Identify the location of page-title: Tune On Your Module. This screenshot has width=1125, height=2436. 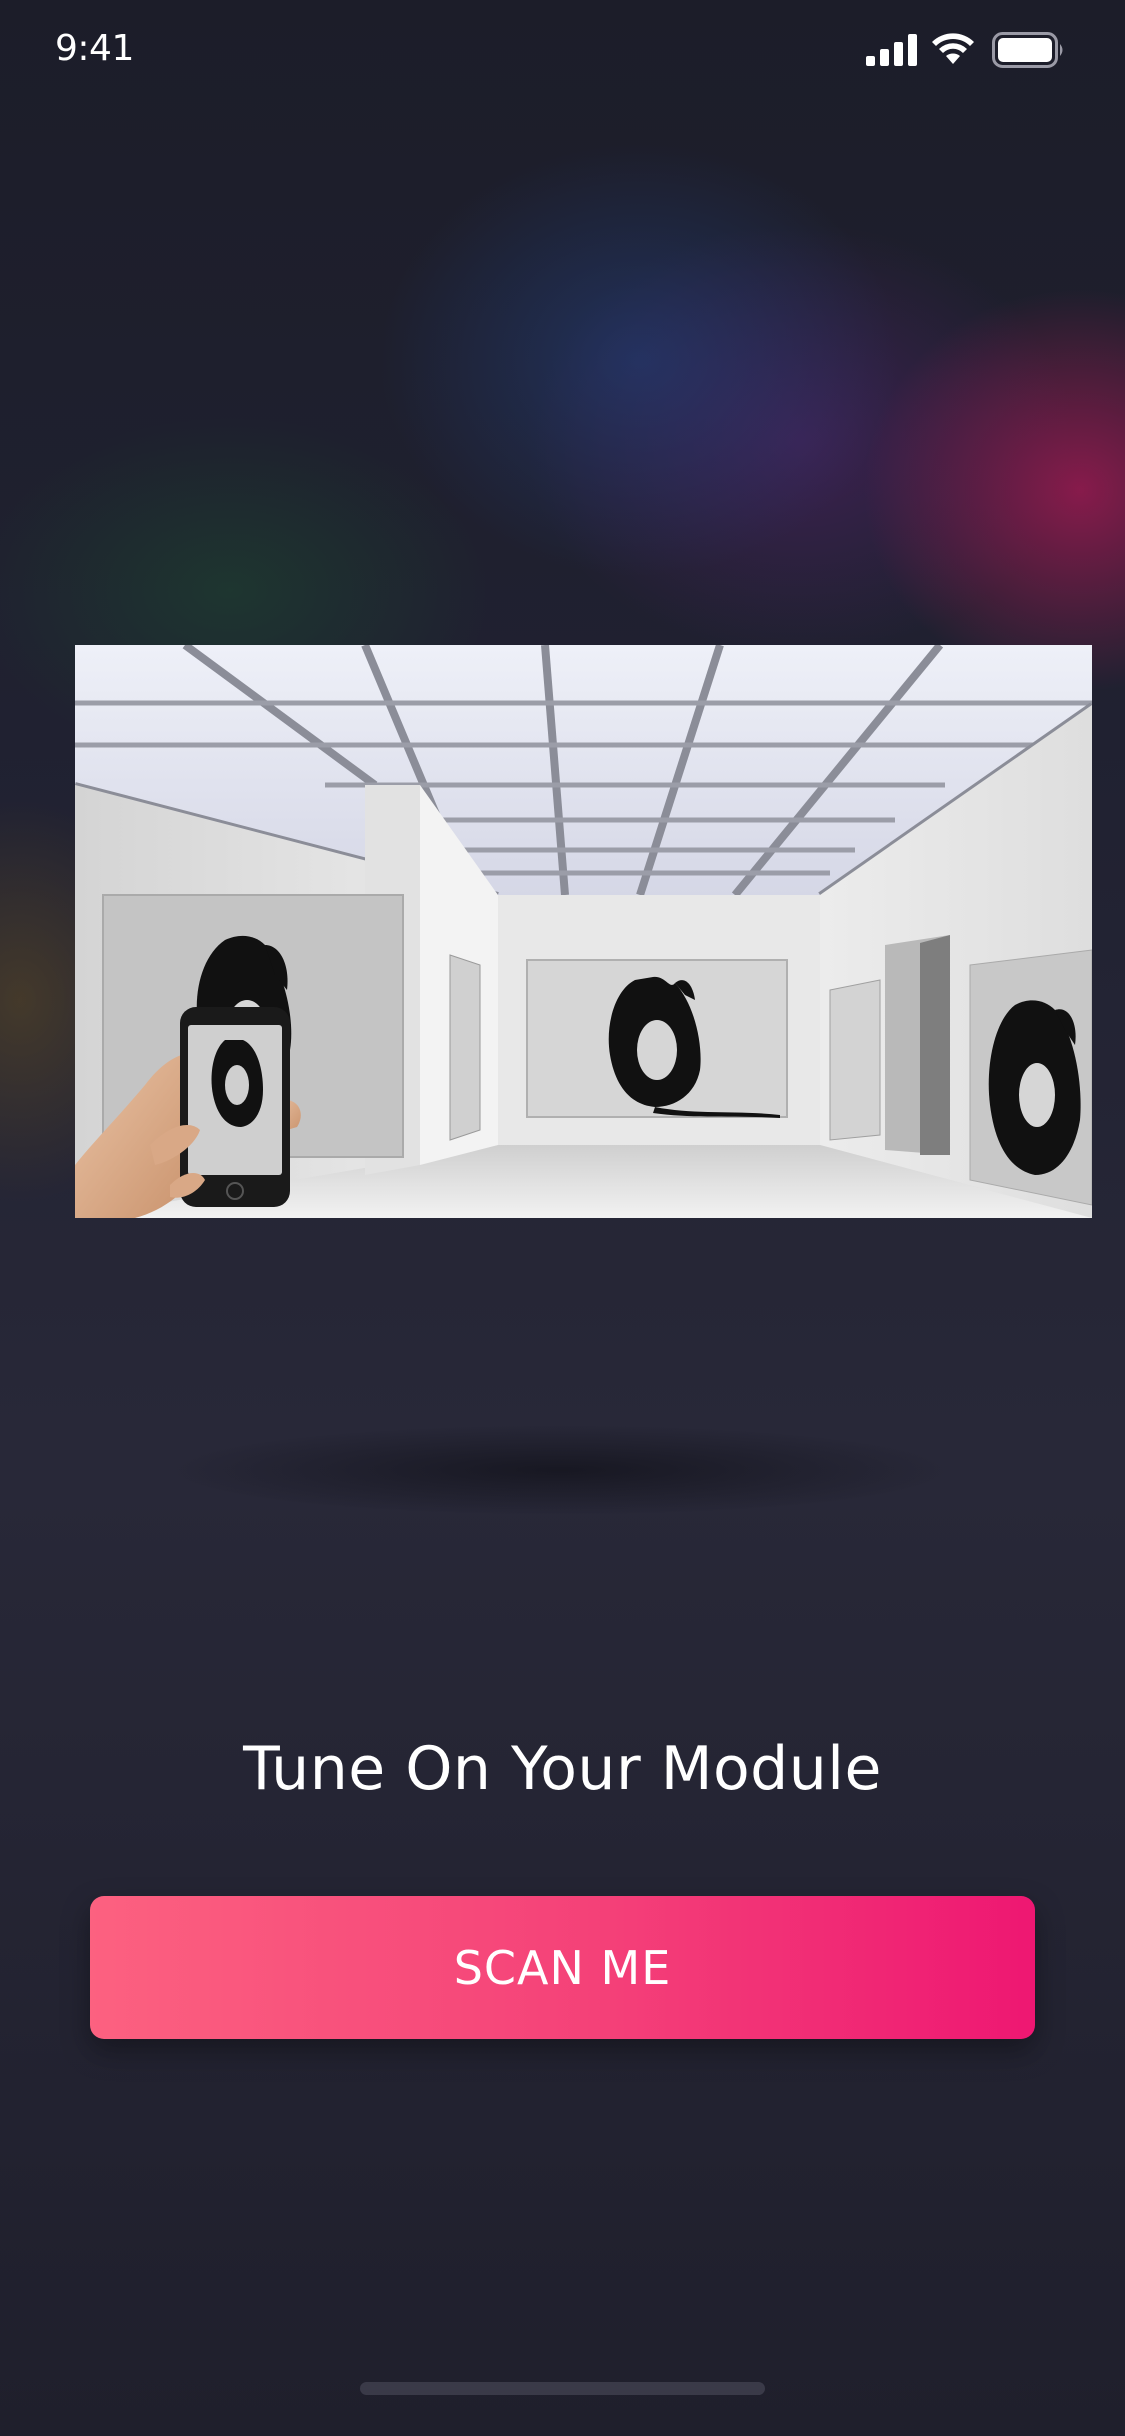
(562, 1769).